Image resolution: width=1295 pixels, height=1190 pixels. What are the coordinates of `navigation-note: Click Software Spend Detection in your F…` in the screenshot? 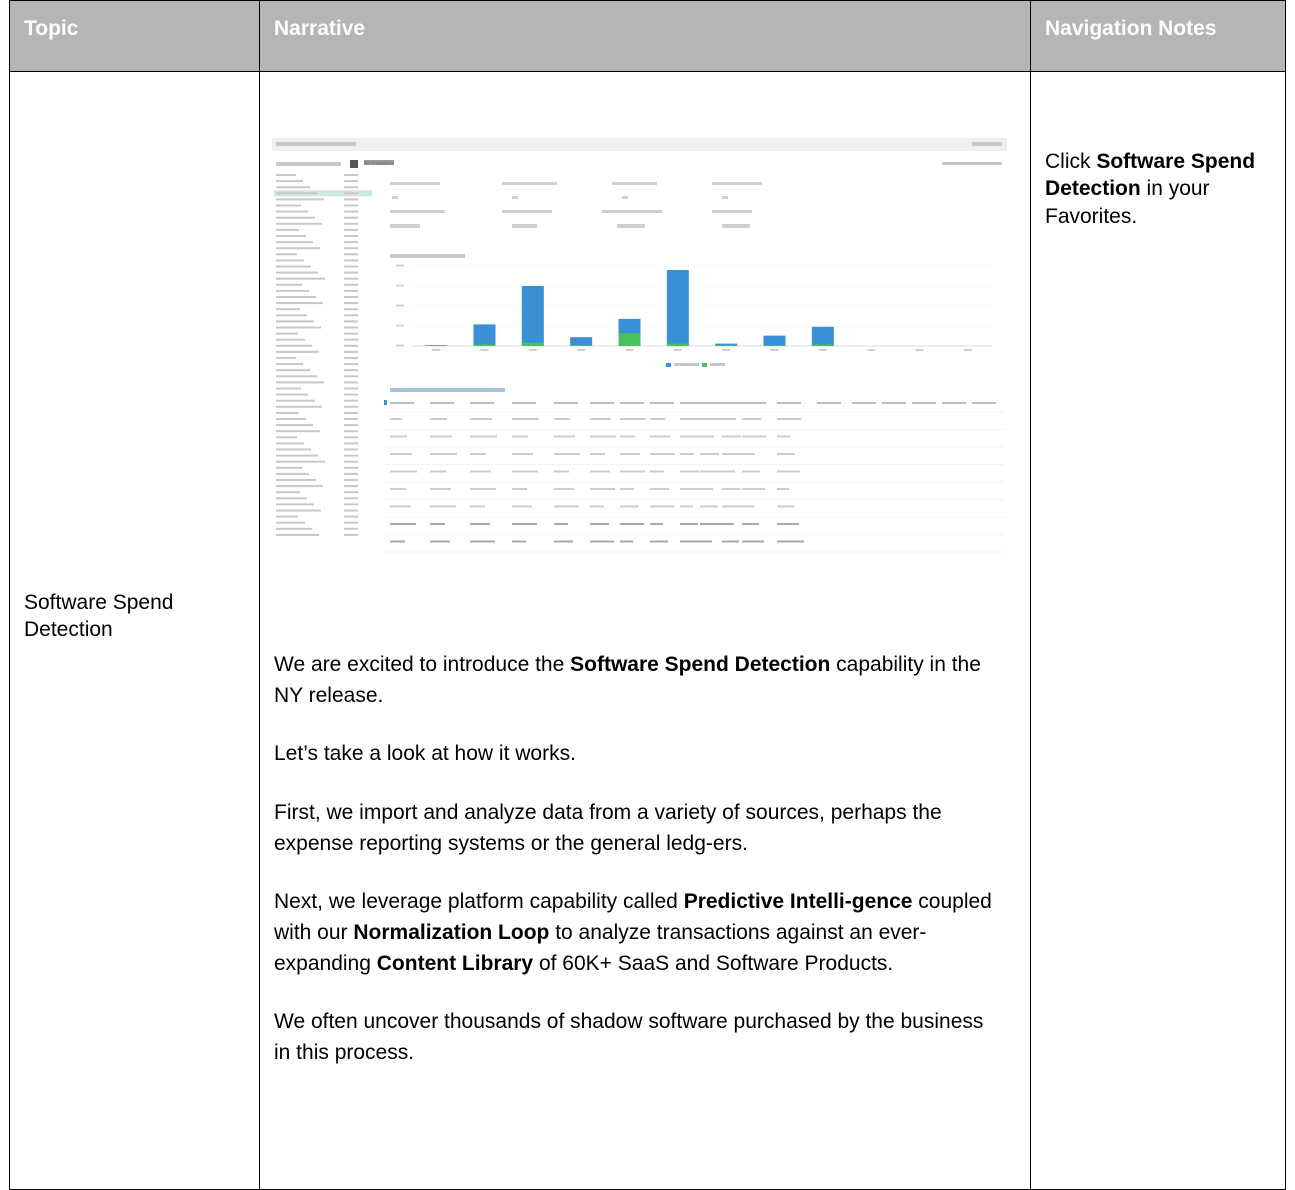 It's located at (1150, 189).